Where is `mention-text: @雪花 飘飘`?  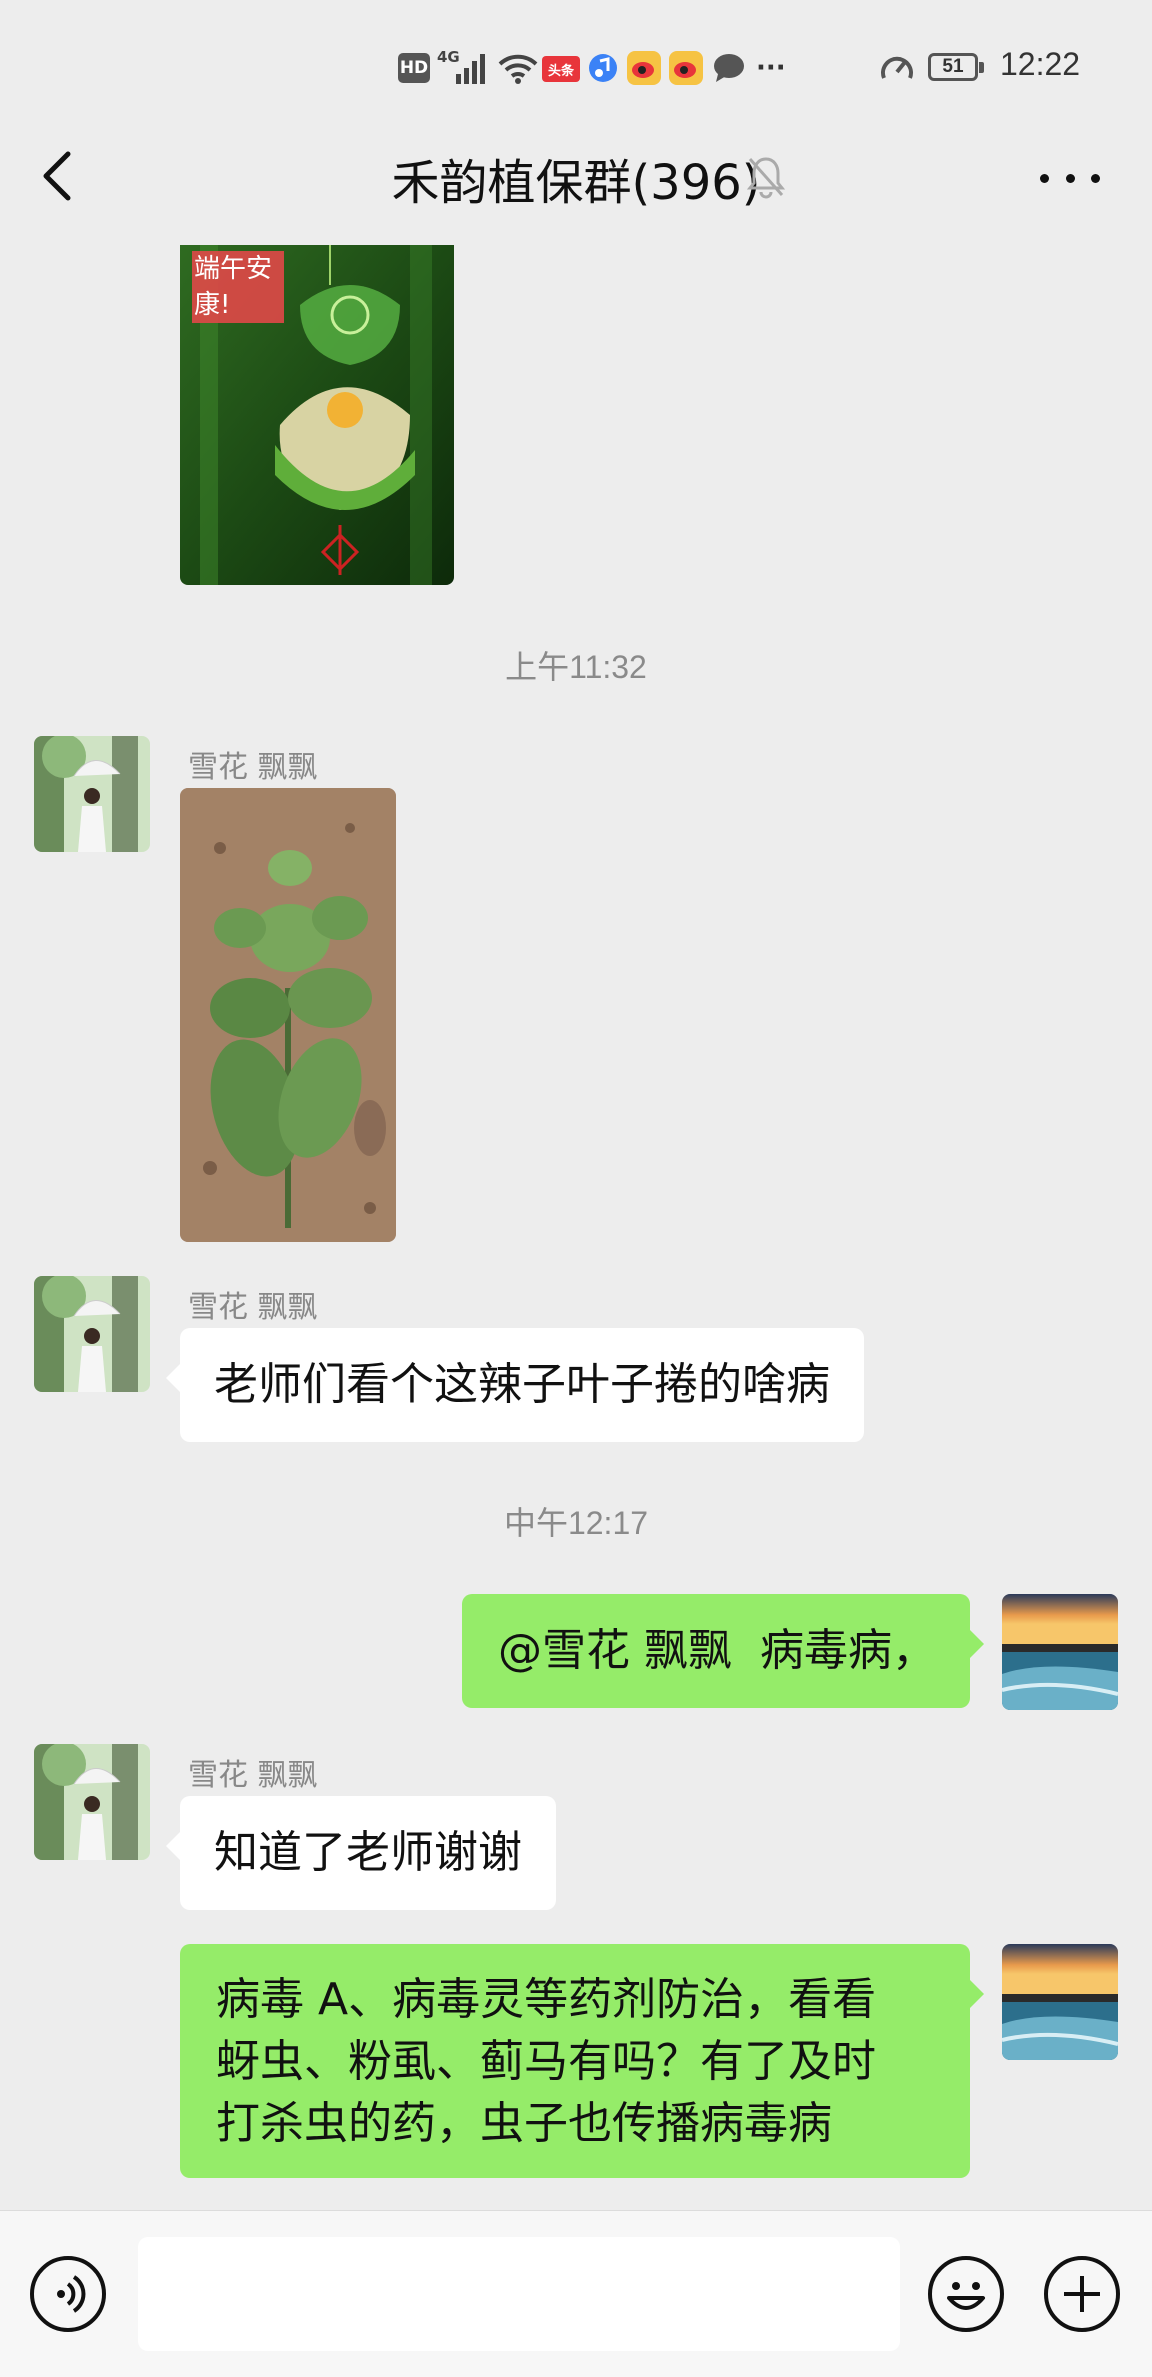
mention-text: @雪花 飘飘 is located at coordinates (615, 1650).